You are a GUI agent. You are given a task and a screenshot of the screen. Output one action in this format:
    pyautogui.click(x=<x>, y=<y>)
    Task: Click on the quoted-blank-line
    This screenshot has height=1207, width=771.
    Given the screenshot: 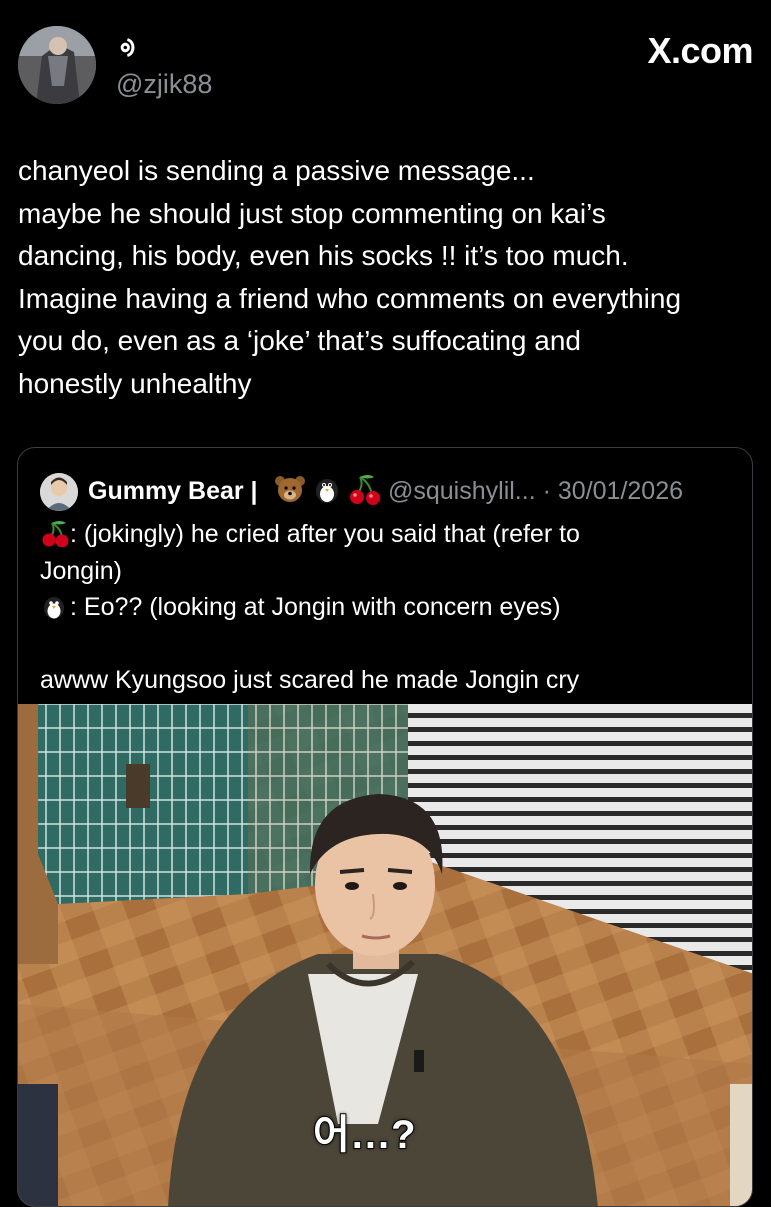 What is the action you would take?
    pyautogui.click(x=390, y=644)
    